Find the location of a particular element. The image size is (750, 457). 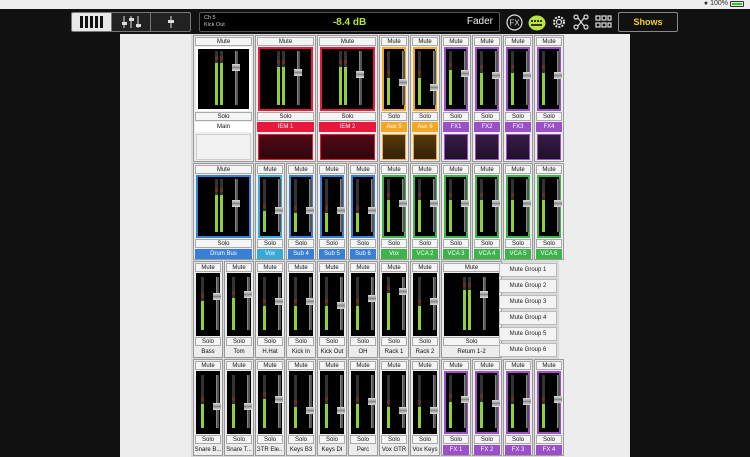

channel-strip: Mute Solo Keys DI is located at coordinates (332, 407).